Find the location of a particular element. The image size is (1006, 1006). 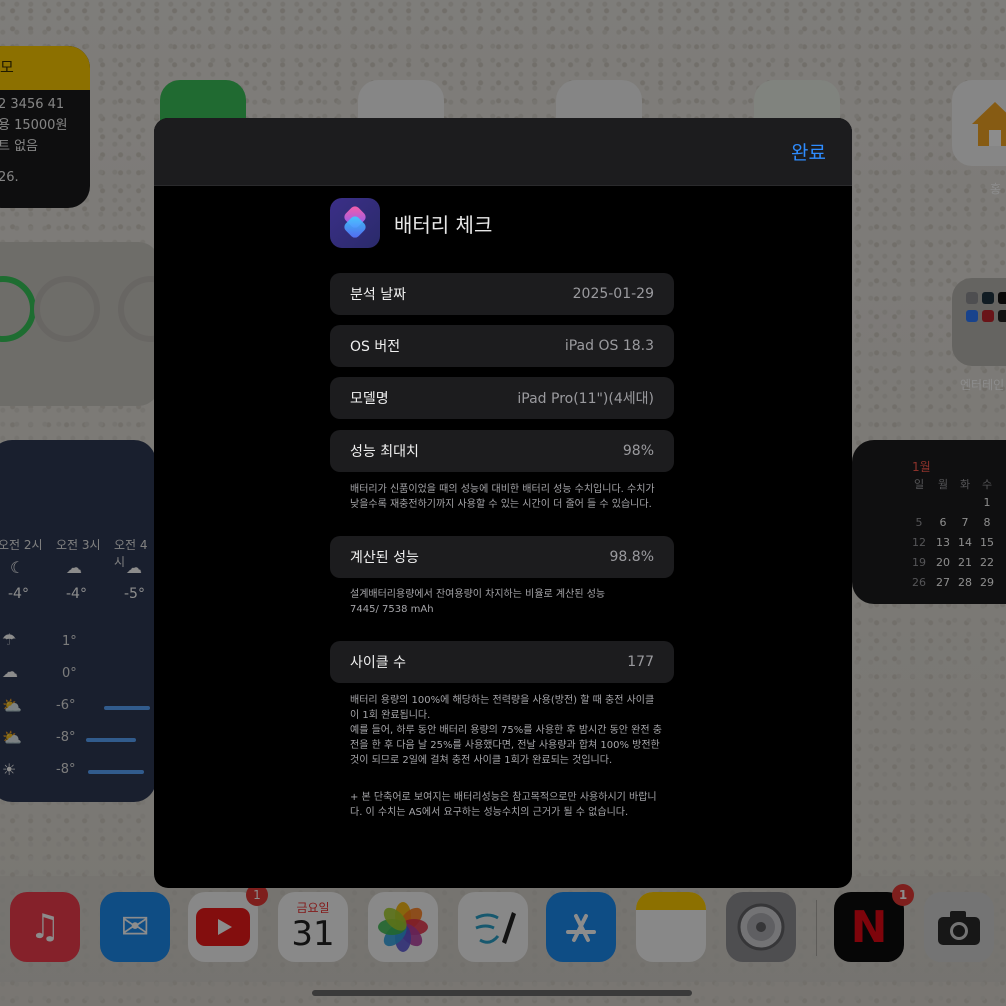

notes-line: 용 15000원 is located at coordinates (34, 125).